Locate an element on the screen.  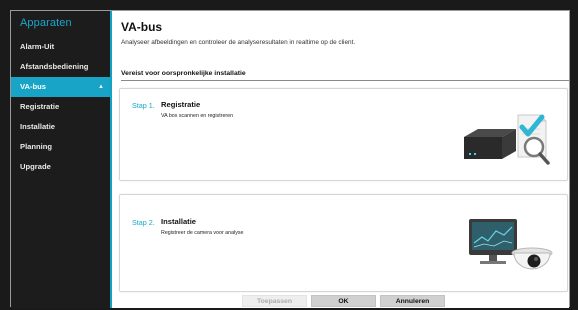
sidebar-item-afstandsbediening: Afstandsbediening is located at coordinates (60, 67).